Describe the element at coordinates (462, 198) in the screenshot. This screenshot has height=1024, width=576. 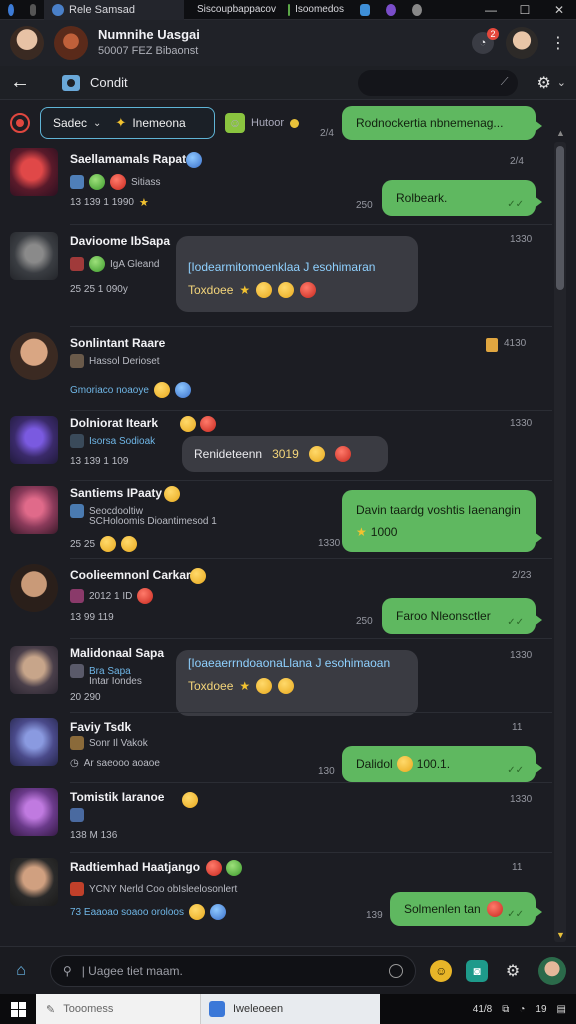
I see `outgoing-bubble: Rolbeark. ✓✓` at that location.